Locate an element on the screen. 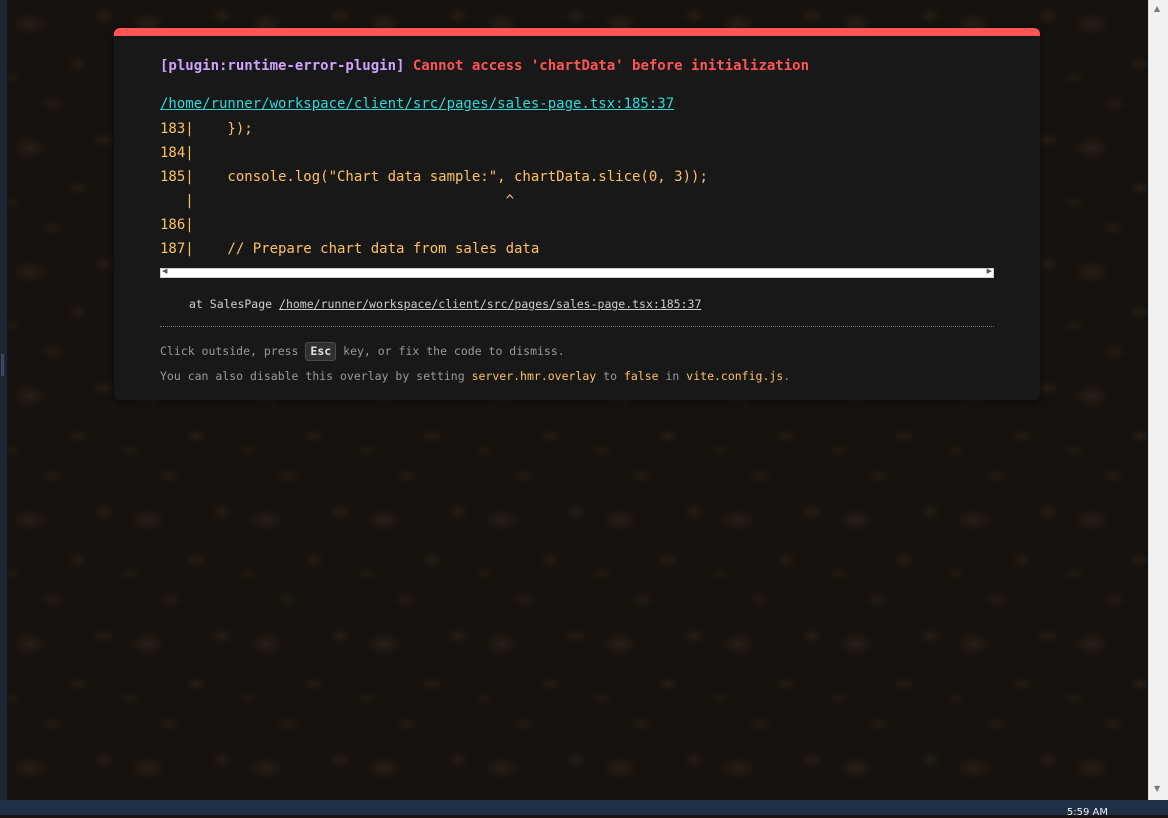  triangle-up-icon: ▲ is located at coordinates (1157, 8).